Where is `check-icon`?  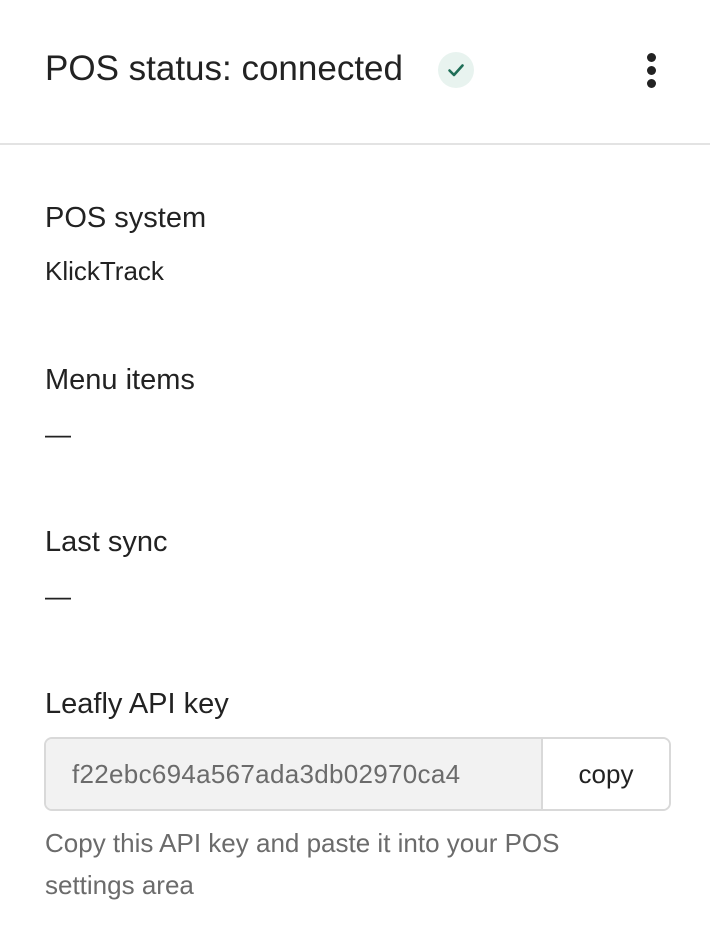
check-icon is located at coordinates (456, 70).